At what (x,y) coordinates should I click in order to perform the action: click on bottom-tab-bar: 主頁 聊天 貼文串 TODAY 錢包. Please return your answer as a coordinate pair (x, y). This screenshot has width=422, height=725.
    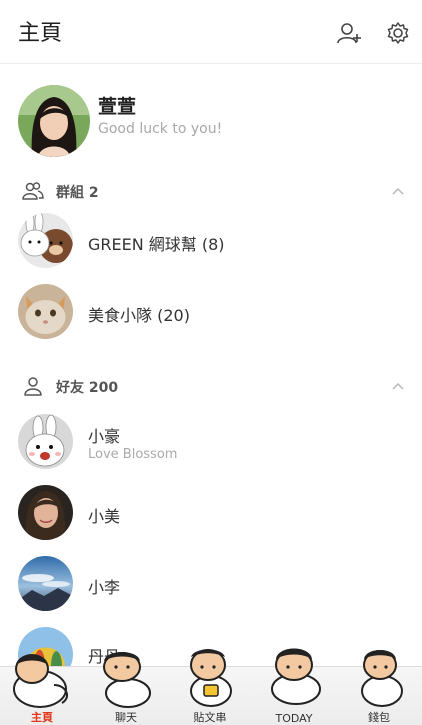
    Looking at the image, I should click on (211, 686).